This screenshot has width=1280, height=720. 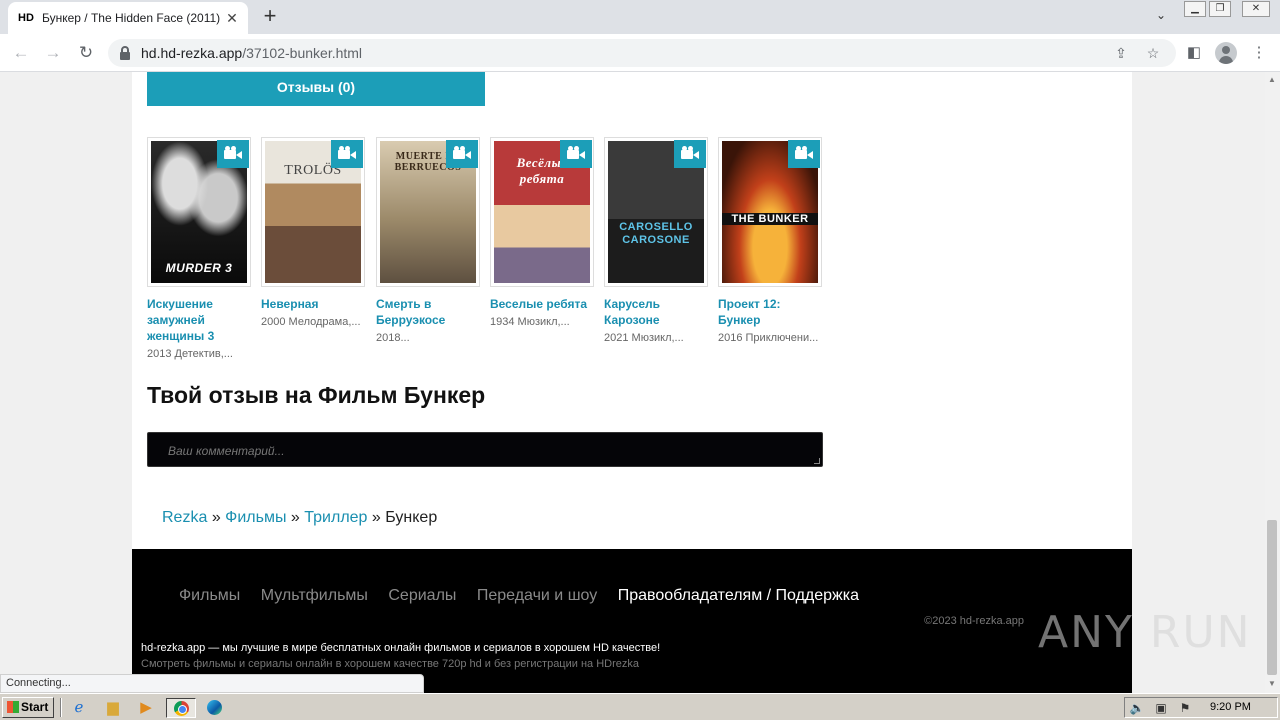 I want to click on start-button: Start, so click(x=28, y=707).